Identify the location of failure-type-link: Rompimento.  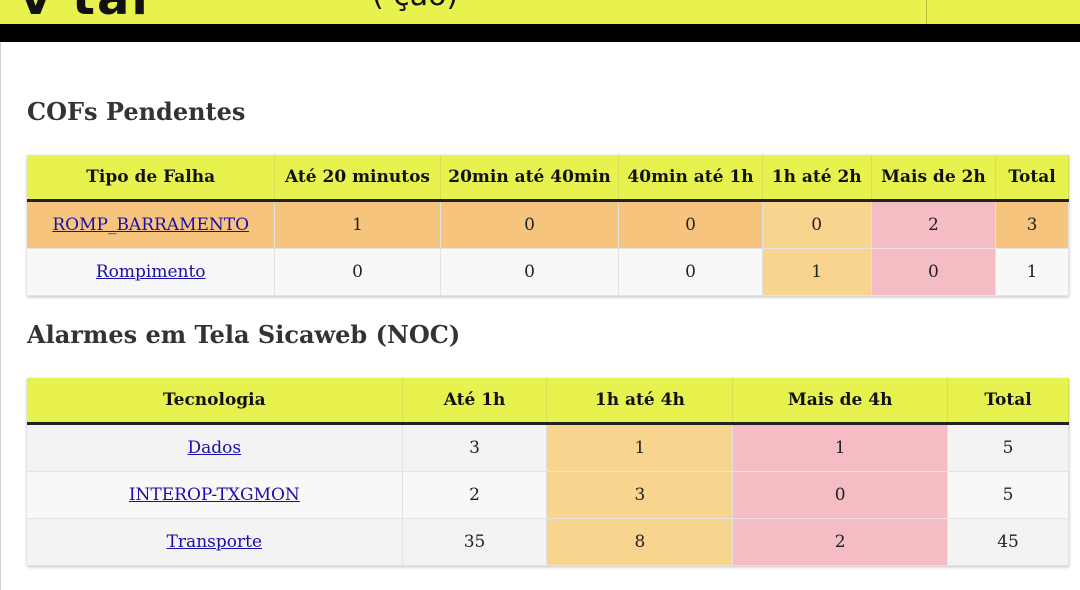
(151, 272).